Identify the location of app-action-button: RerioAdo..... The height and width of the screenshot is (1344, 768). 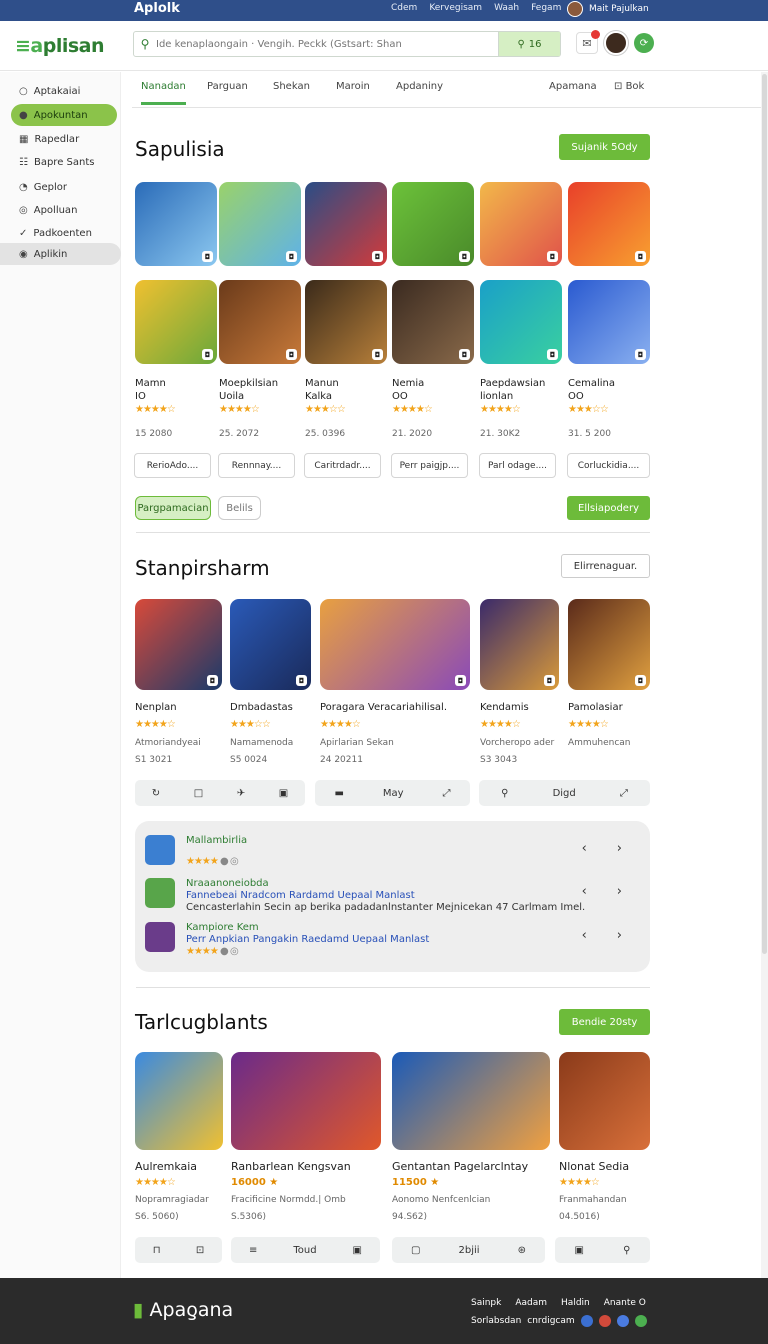
(172, 465).